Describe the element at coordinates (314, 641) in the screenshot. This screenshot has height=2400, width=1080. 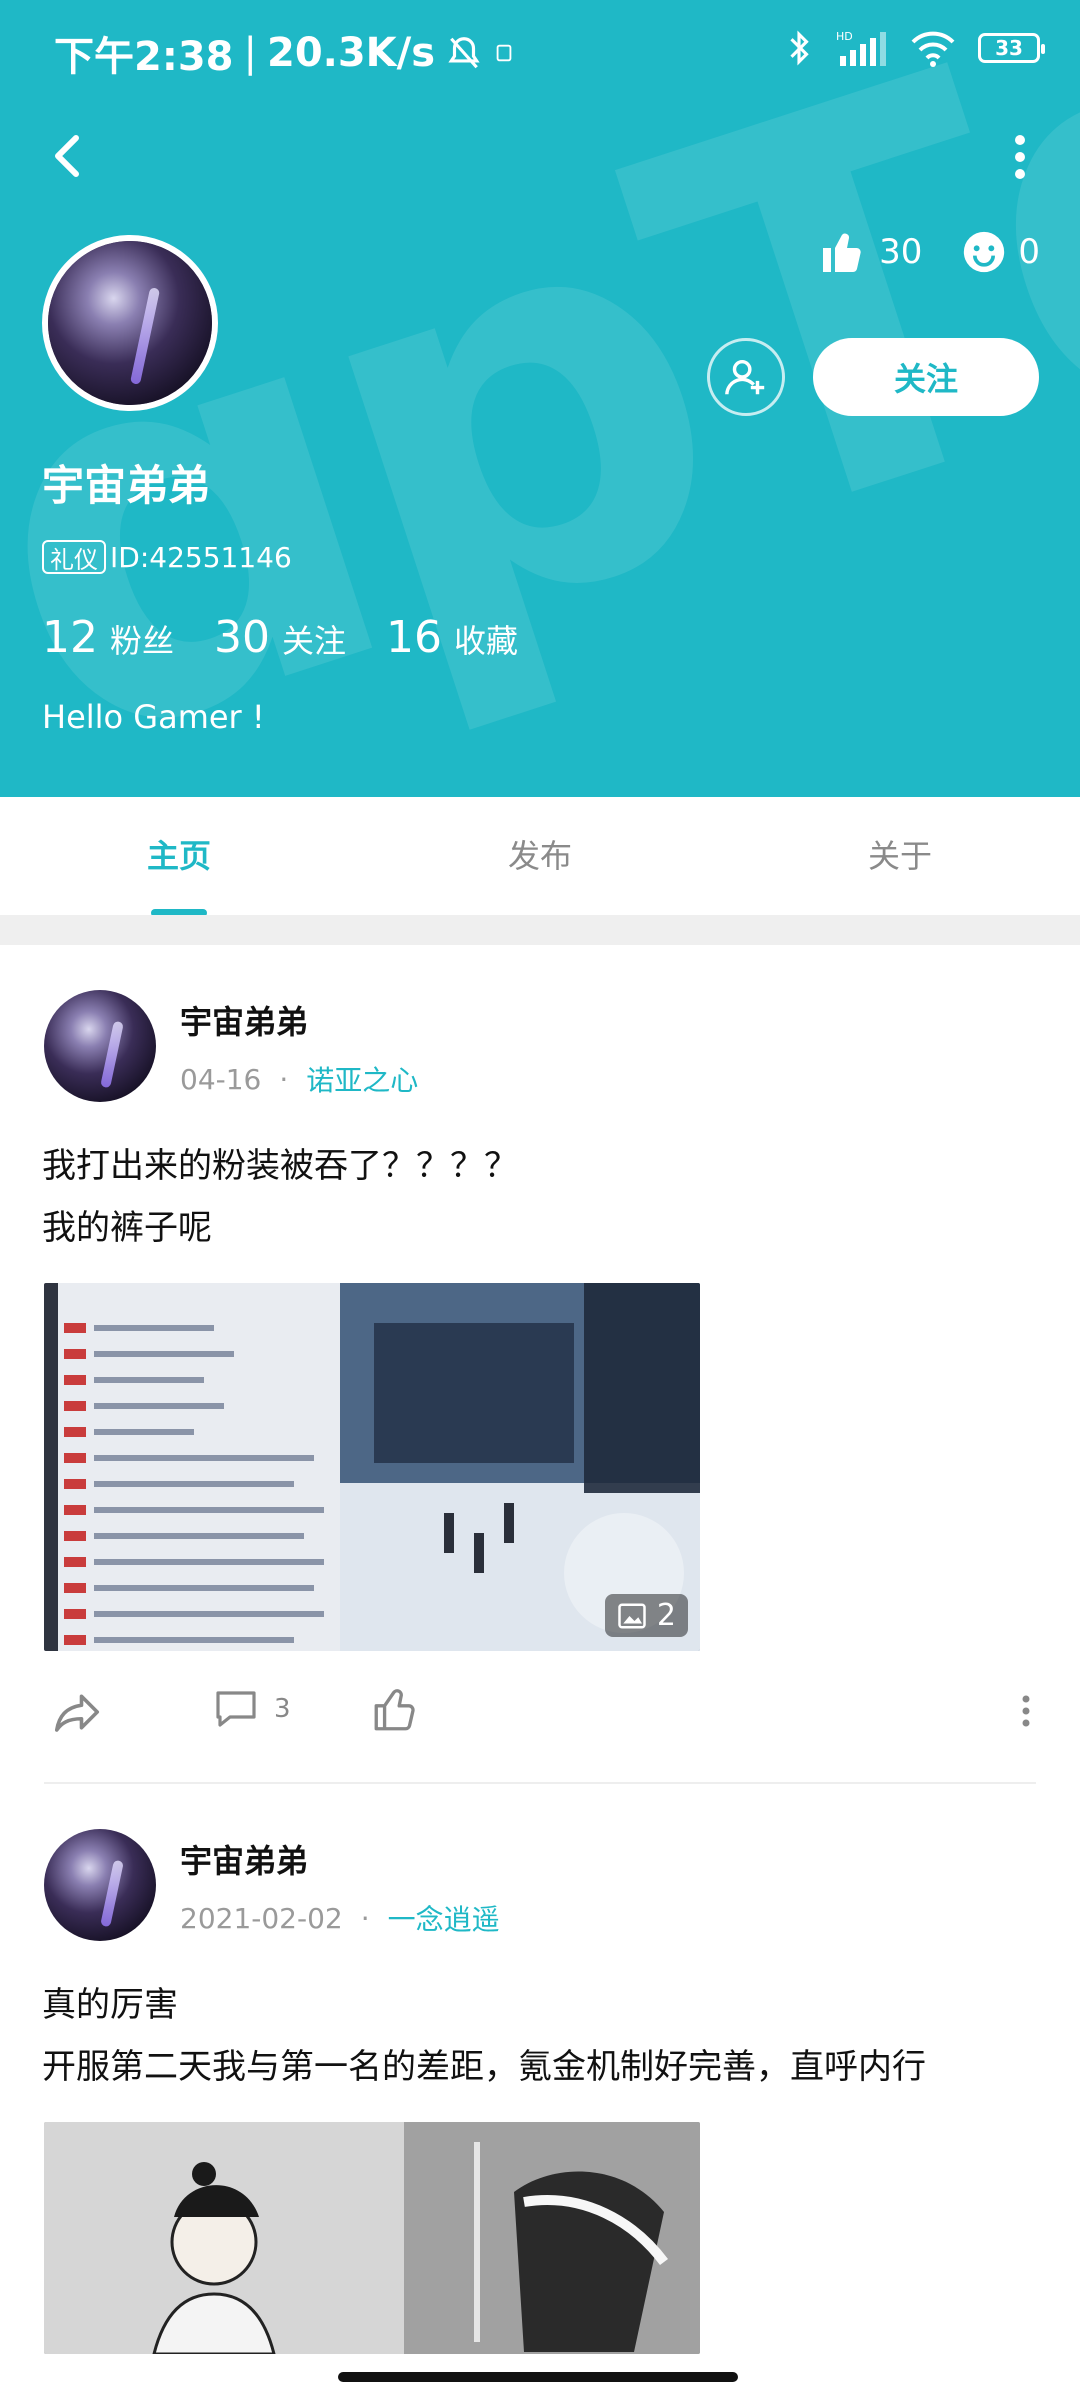
I see `following-label: 关注` at that location.